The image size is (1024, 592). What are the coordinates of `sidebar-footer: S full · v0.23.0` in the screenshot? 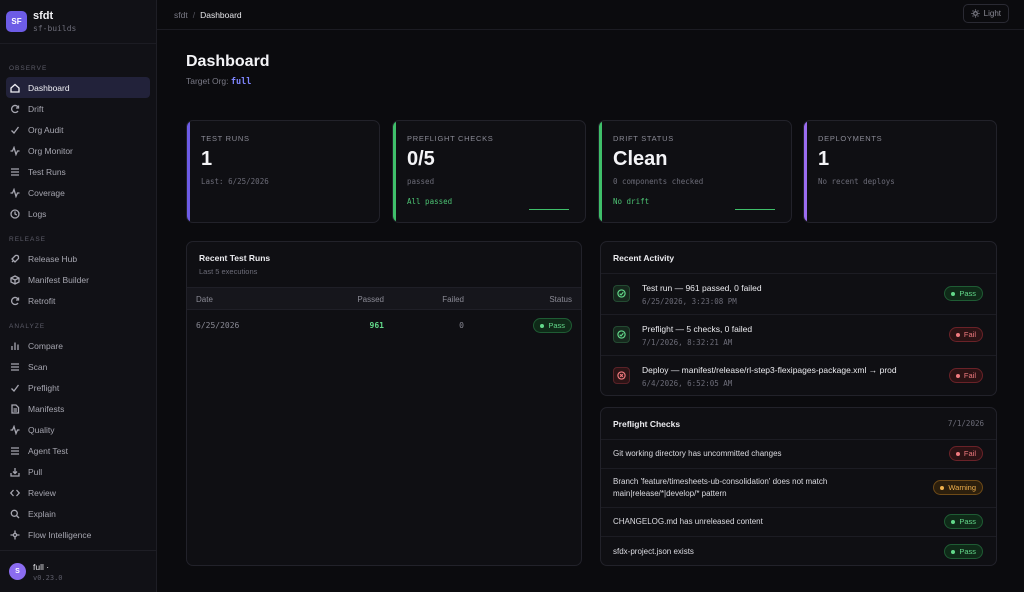 It's located at (78, 571).